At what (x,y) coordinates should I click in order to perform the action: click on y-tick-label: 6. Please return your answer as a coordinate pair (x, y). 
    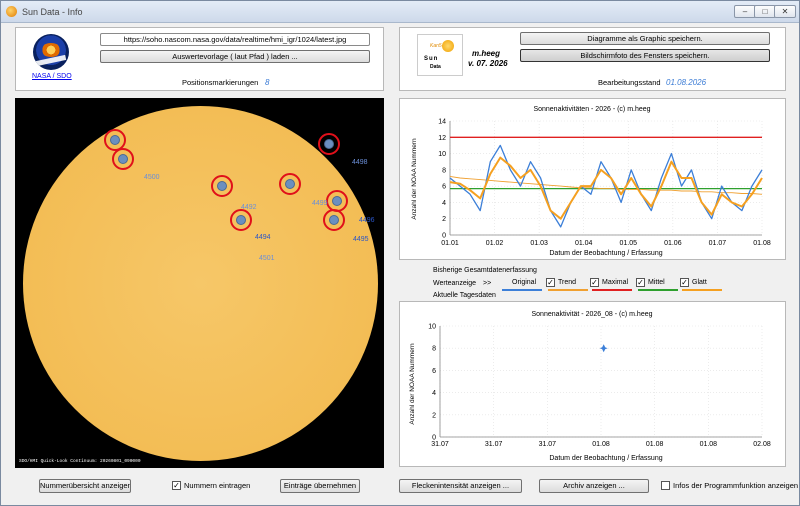
    Looking at the image, I should click on (444, 187).